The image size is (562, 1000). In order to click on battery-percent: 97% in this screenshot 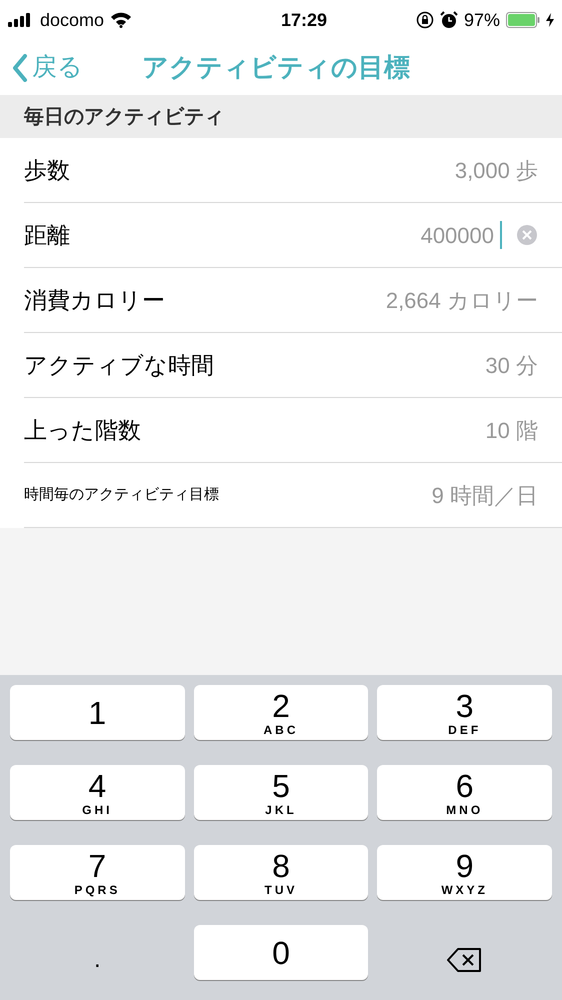, I will do `click(482, 20)`.